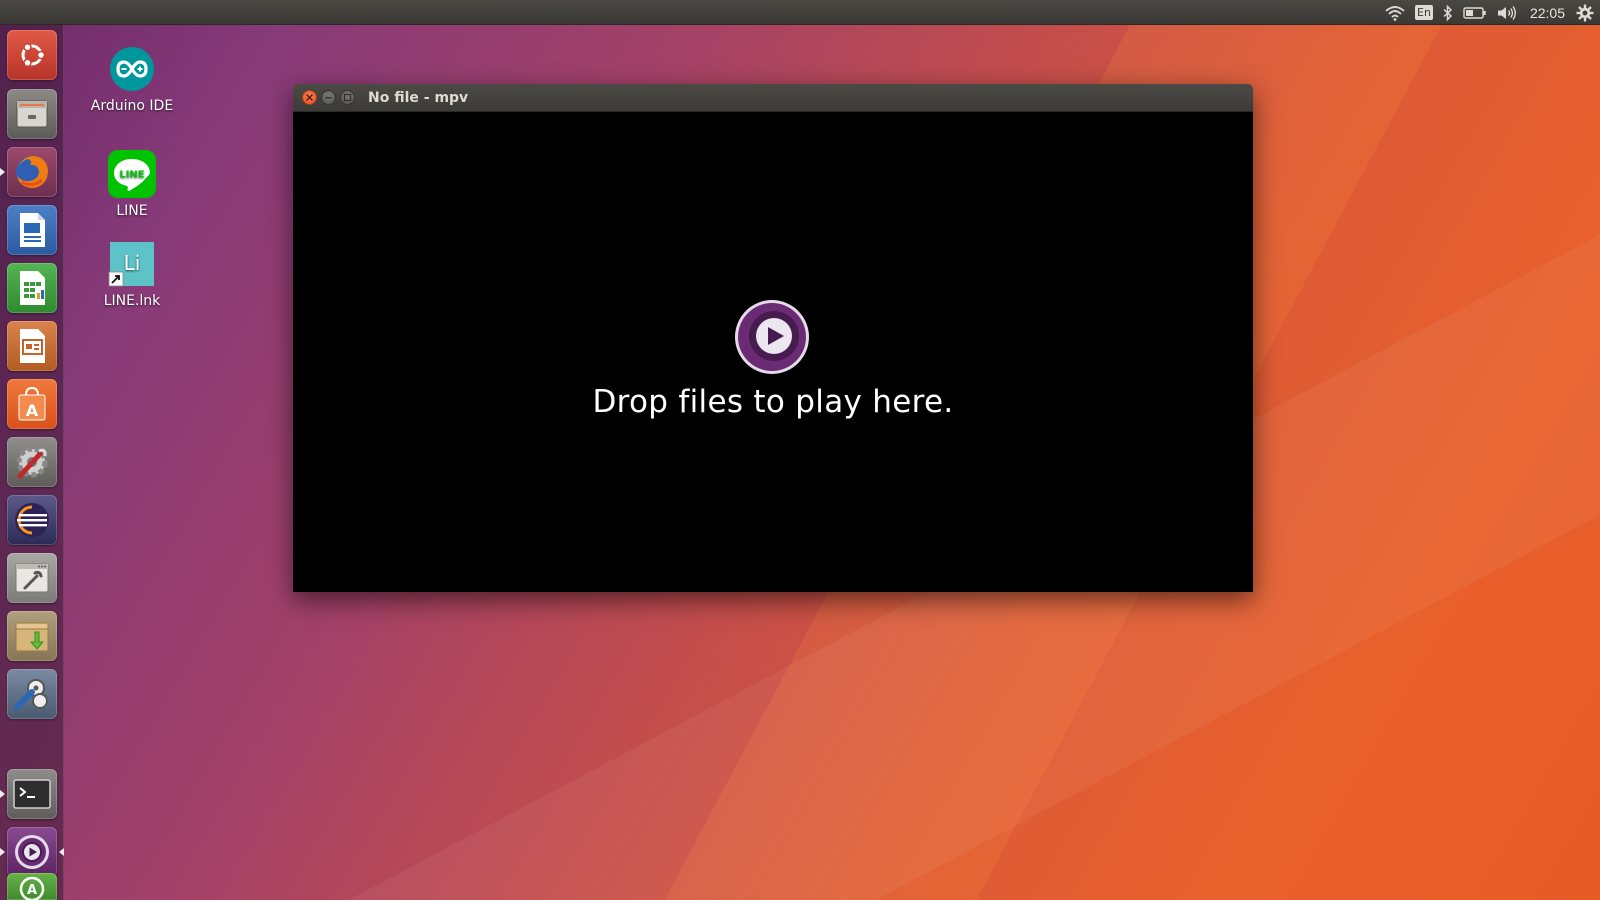  Describe the element at coordinates (418, 97) in the screenshot. I see `window-title: No file - mpv` at that location.